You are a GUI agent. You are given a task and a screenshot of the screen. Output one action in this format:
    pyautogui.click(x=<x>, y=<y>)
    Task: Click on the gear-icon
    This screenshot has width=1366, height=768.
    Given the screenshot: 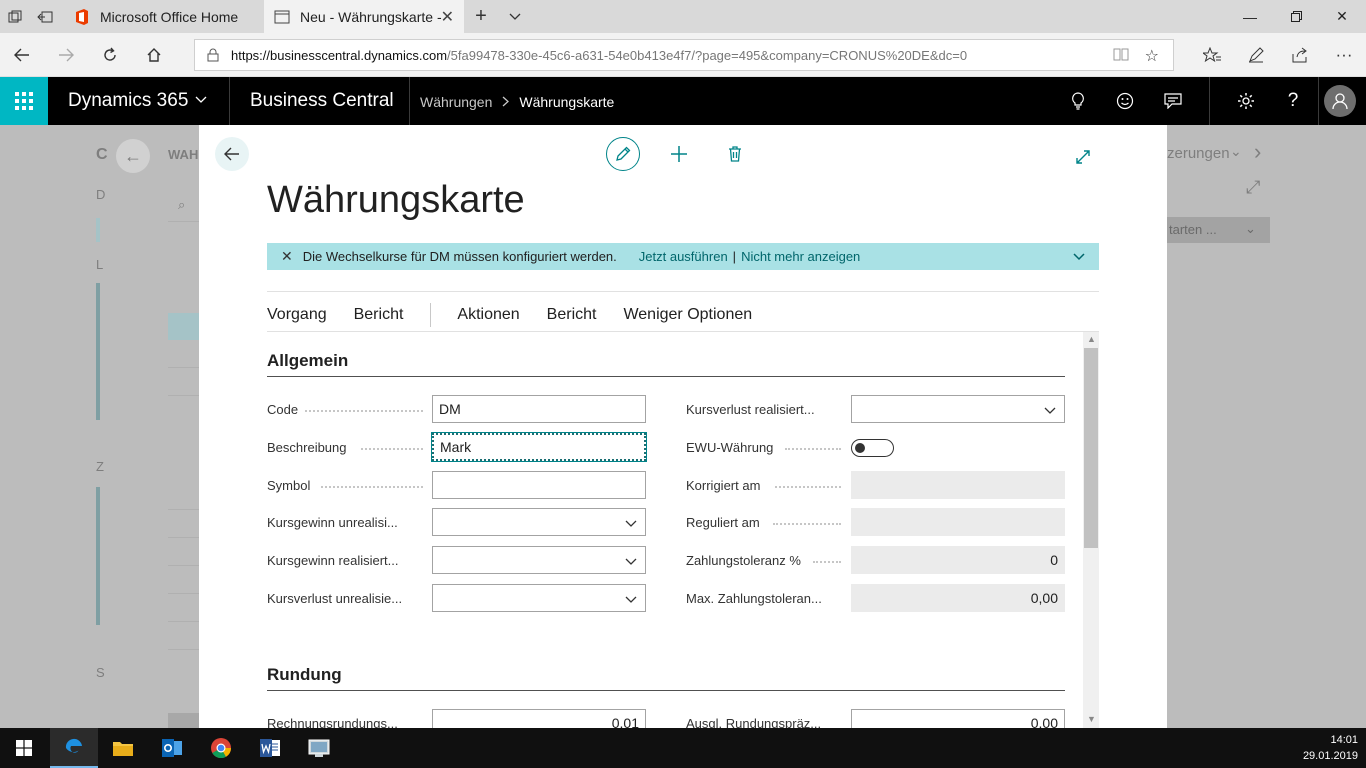 What is the action you would take?
    pyautogui.click(x=1246, y=101)
    